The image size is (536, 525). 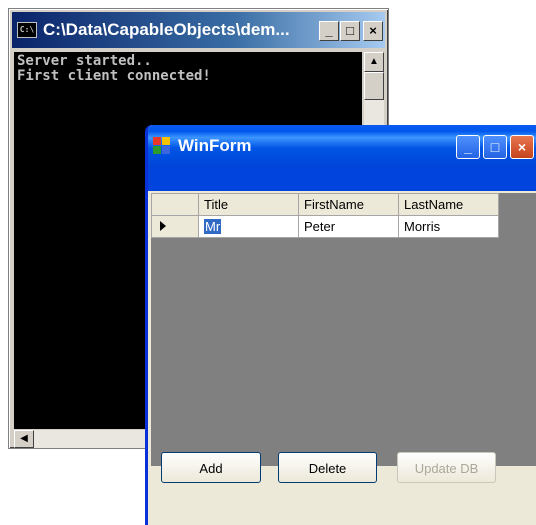 What do you see at coordinates (448, 204) in the screenshot?
I see `column-header-lastname: LastName` at bounding box center [448, 204].